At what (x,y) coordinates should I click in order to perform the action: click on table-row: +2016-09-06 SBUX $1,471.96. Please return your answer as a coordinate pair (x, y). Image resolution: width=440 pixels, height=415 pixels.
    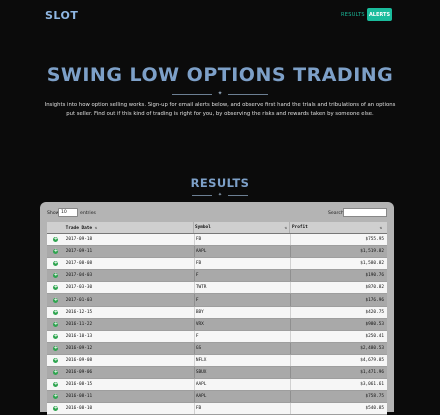
    Looking at the image, I should click on (217, 373).